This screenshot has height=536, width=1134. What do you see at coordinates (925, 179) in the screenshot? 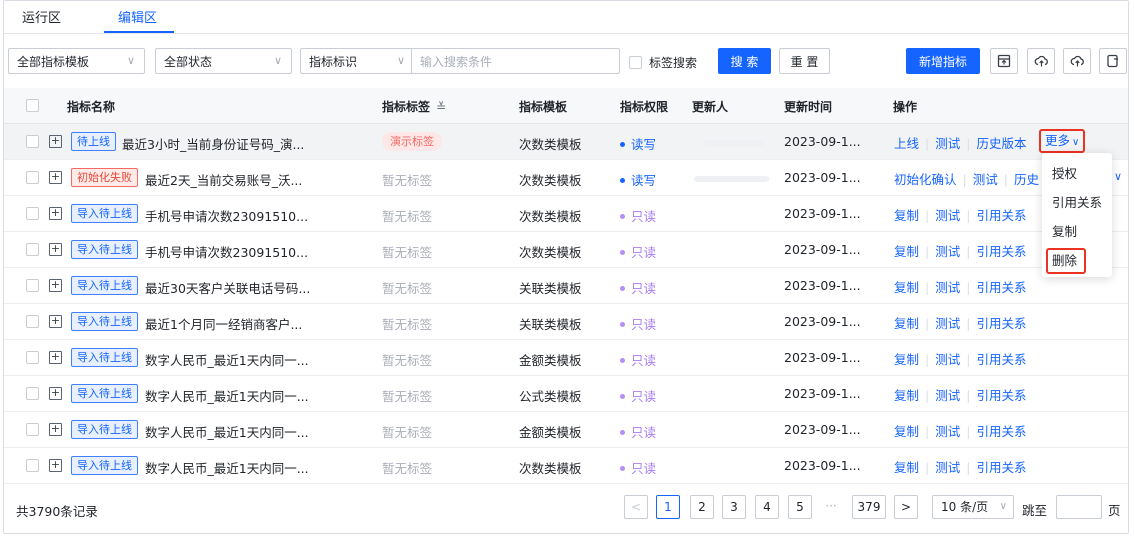
I see `action-init-confirm: 初始化确认` at bounding box center [925, 179].